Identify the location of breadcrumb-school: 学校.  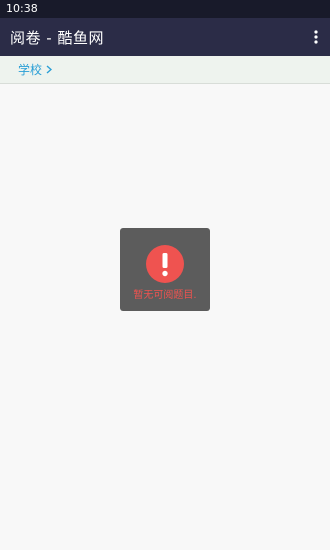
(35, 69).